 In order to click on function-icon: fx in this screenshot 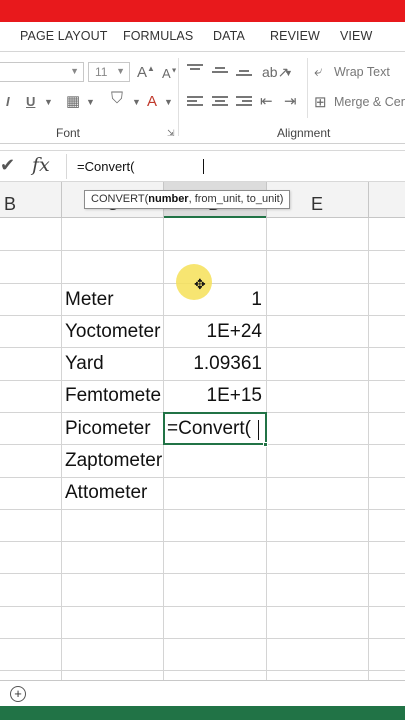, I will do `click(41, 165)`.